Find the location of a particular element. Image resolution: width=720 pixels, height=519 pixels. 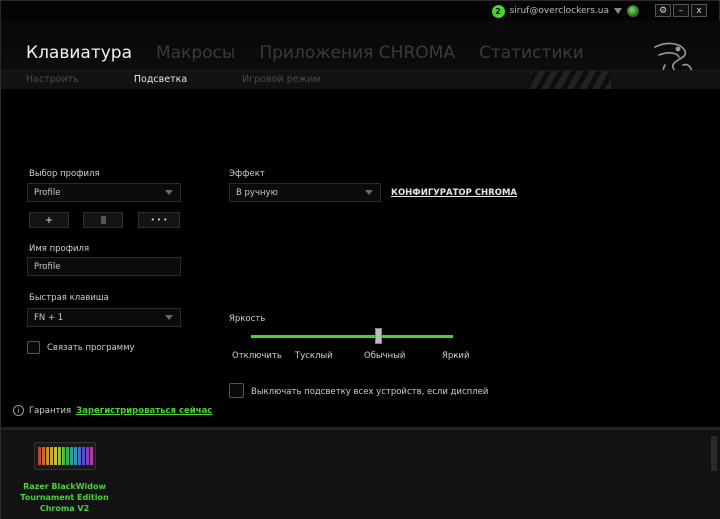

tab-keyboard: Клавиатура is located at coordinates (79, 53).